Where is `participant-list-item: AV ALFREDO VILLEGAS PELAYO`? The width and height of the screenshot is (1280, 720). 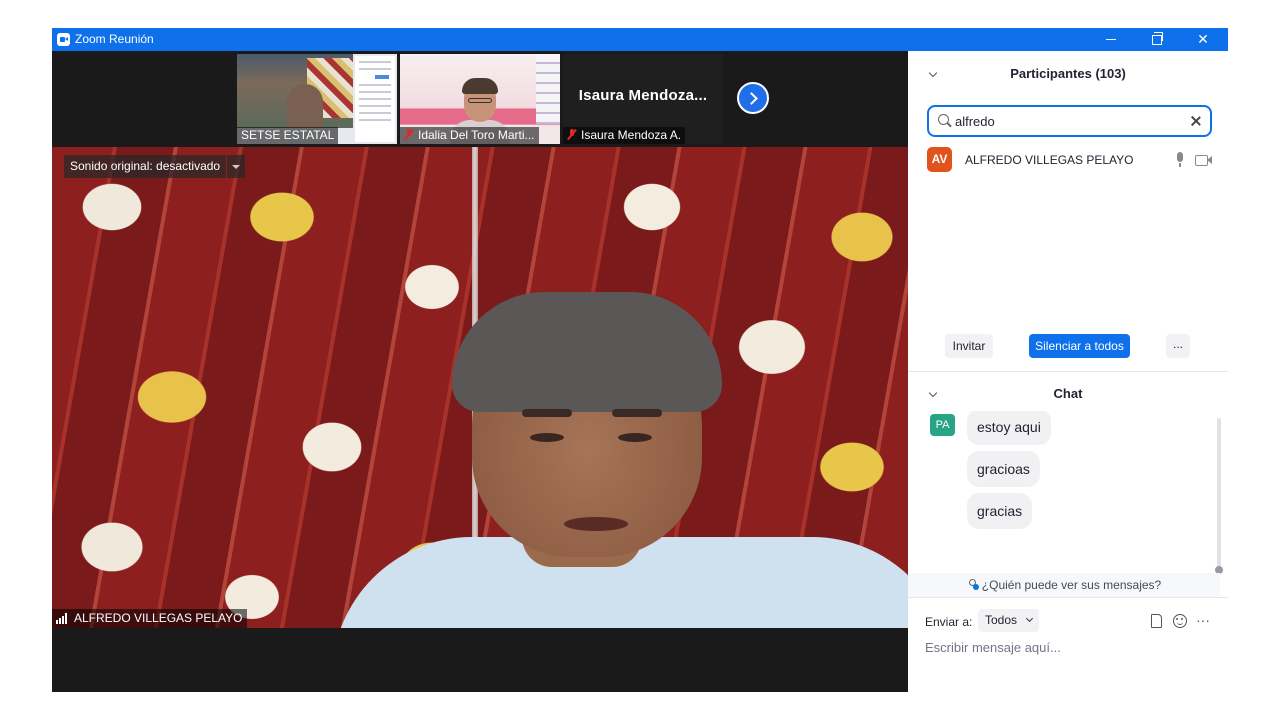 participant-list-item: AV ALFREDO VILLEGAS PELAYO is located at coordinates (1068, 161).